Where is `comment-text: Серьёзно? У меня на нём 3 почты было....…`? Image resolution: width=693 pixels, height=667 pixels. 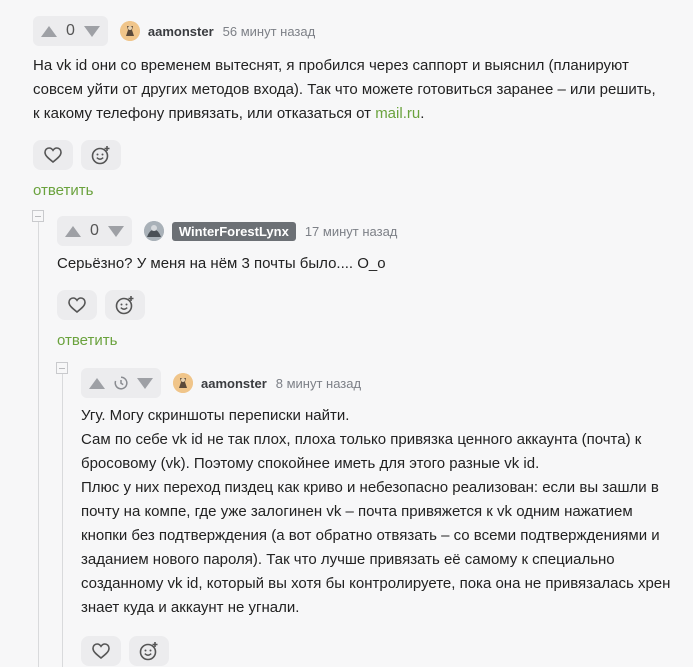
comment-text: Серьёзно? У меня на нём 3 почты было....… is located at coordinates (221, 263).